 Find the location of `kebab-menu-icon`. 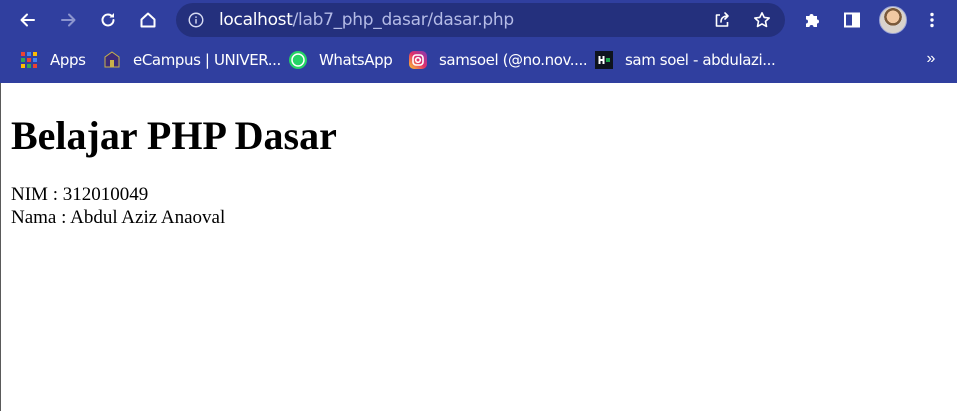

kebab-menu-icon is located at coordinates (932, 20).